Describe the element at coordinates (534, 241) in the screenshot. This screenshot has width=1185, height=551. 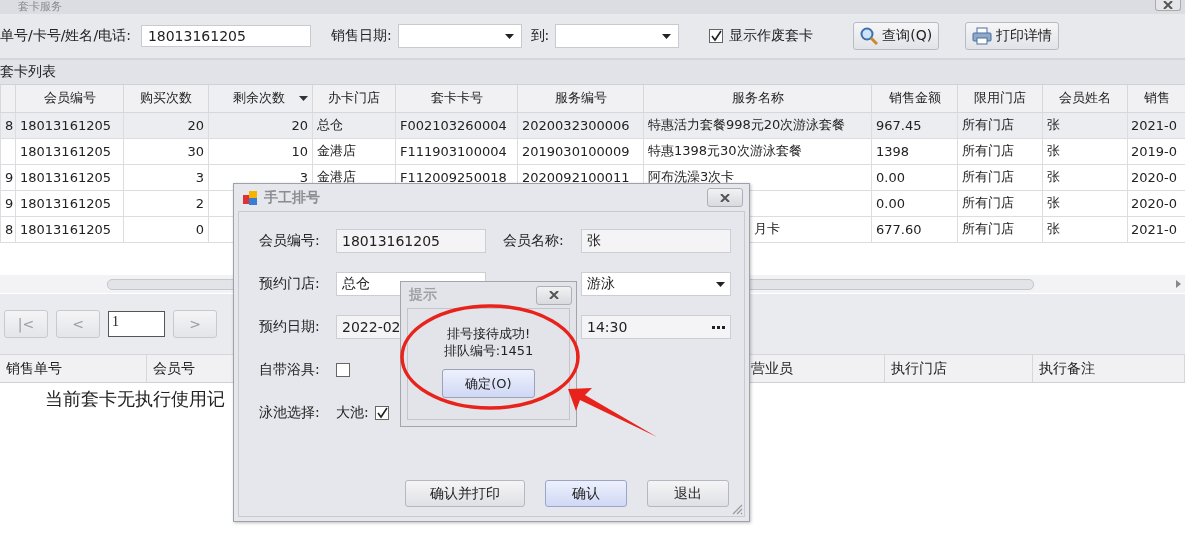
I see `field-label: 会员名称:` at that location.